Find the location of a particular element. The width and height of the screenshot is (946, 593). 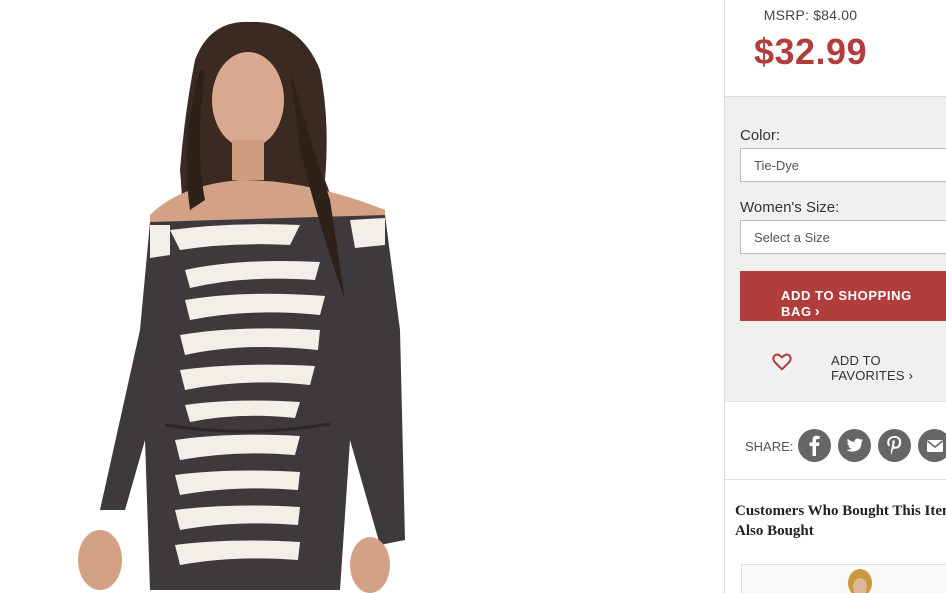

thumbnail-image is located at coordinates (860, 581).